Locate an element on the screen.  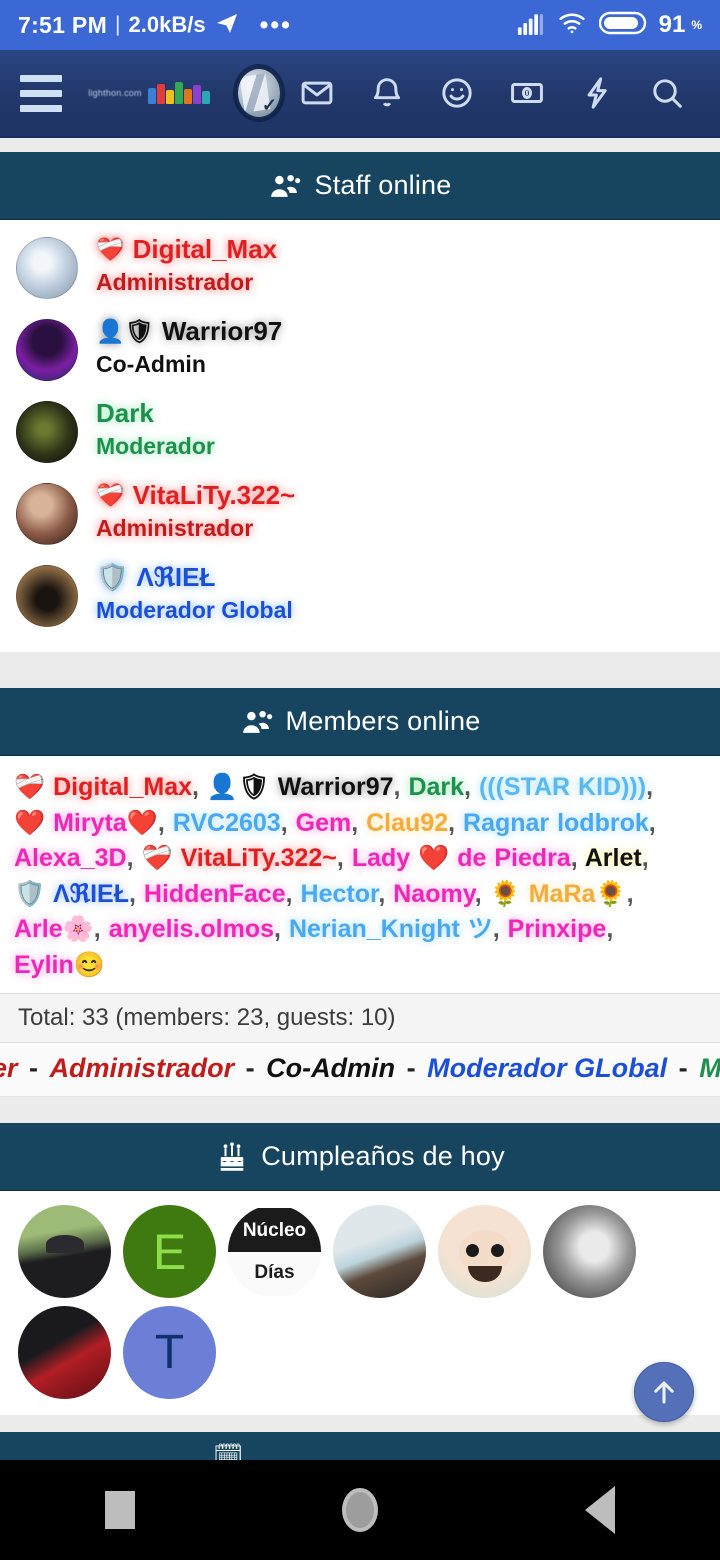
member-online-name: Hector is located at coordinates (340, 894).